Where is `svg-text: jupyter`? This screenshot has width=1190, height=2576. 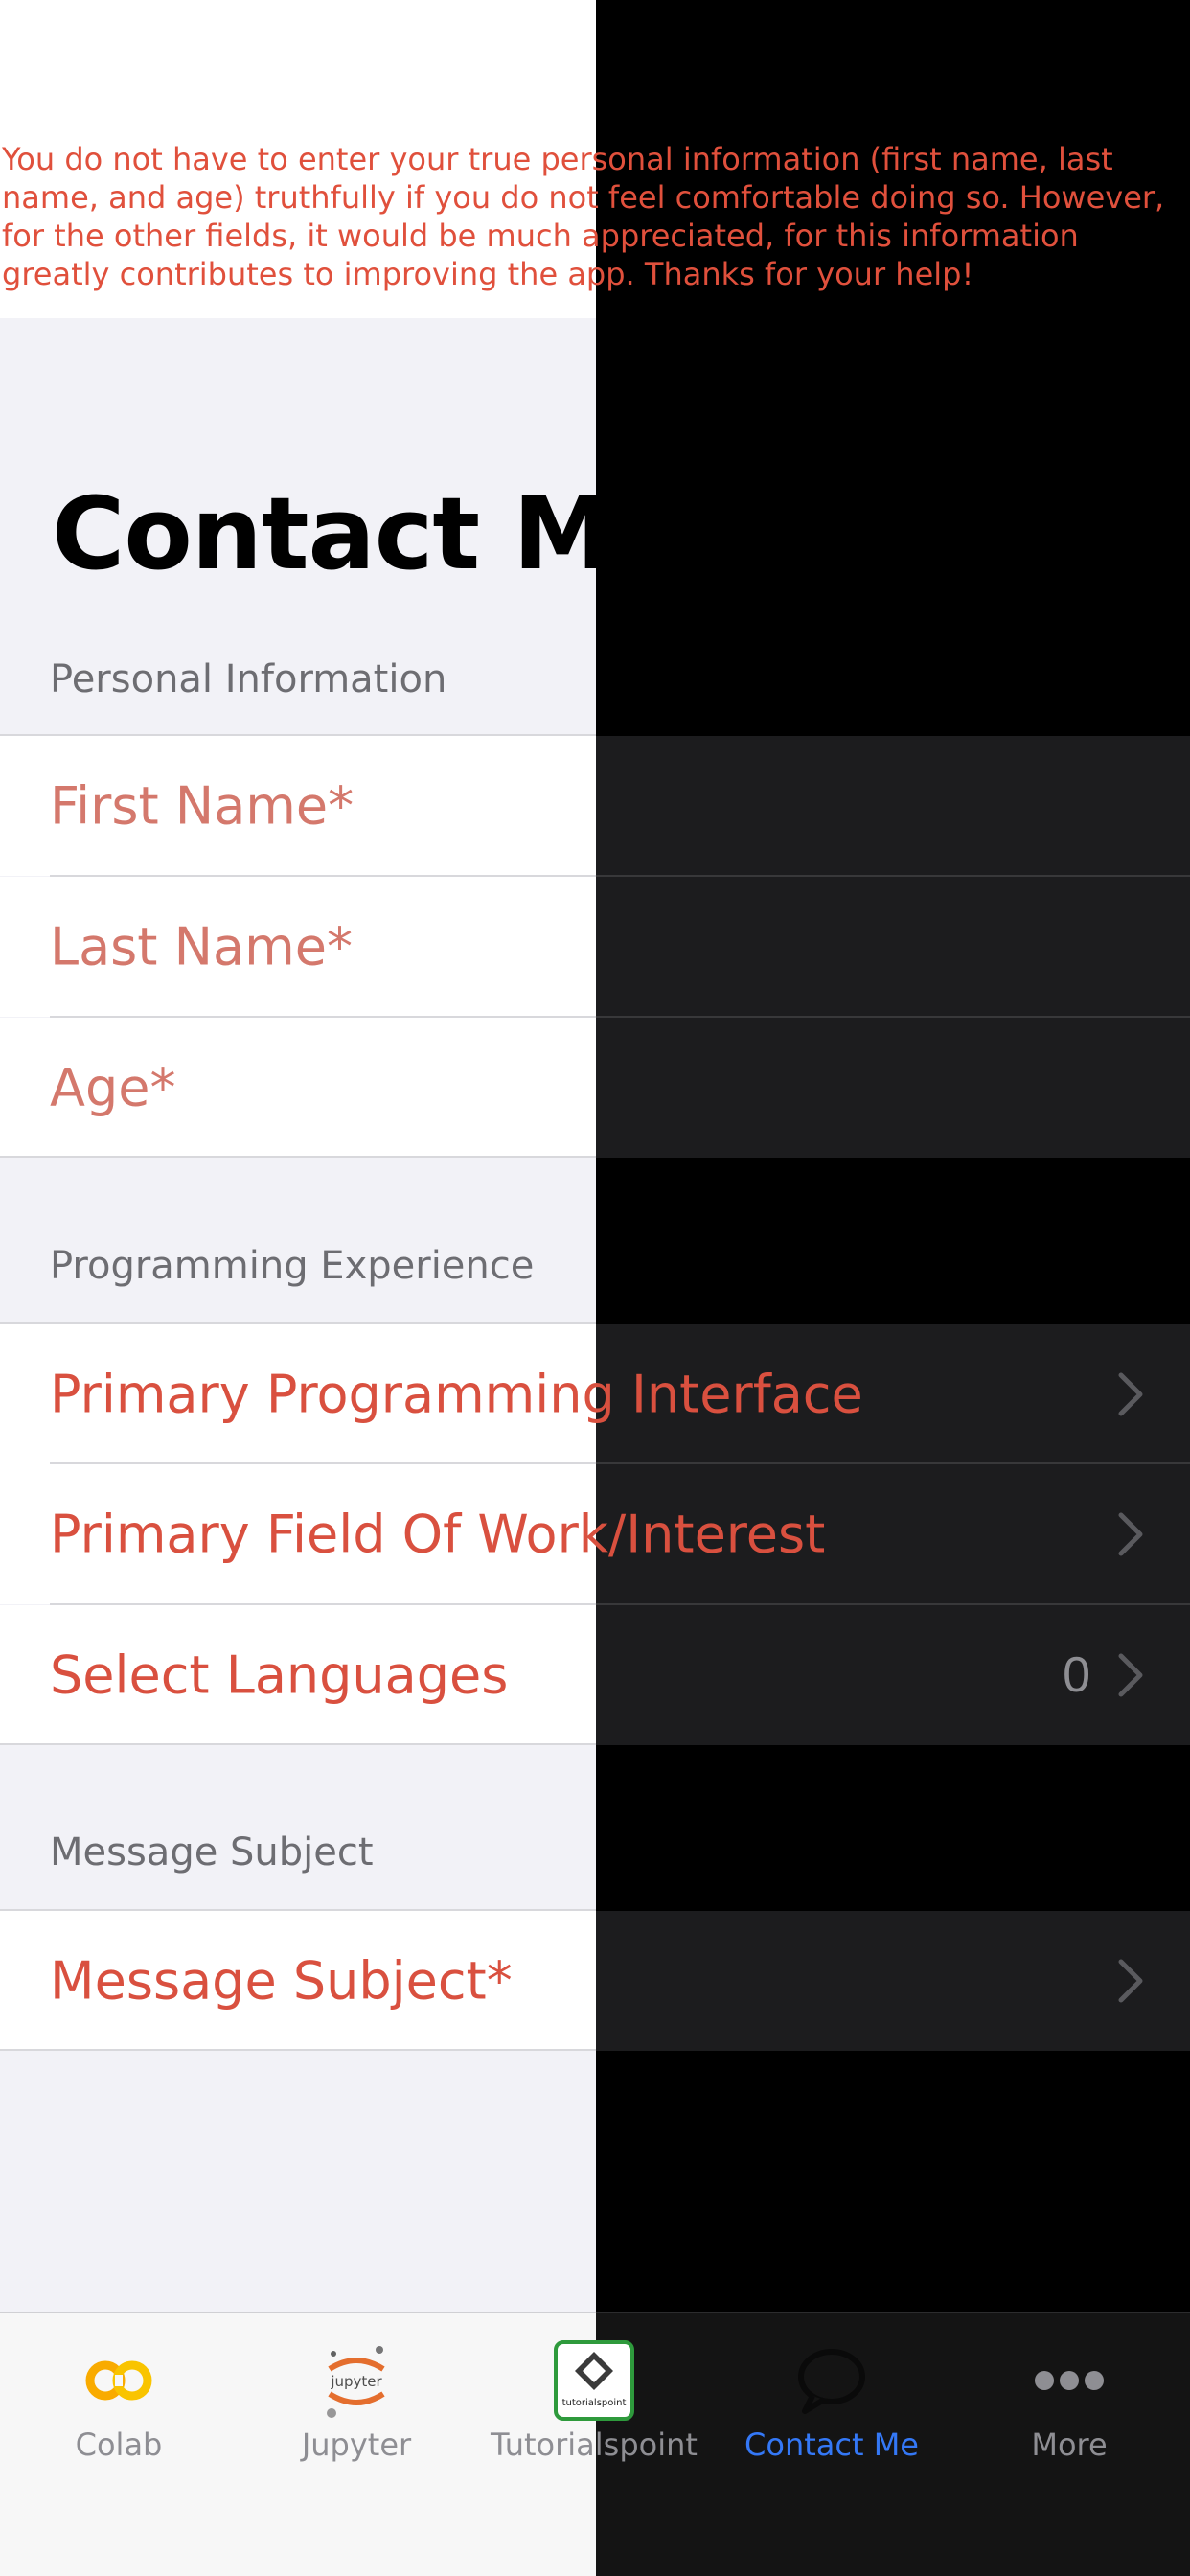
svg-text: jupyter is located at coordinates (356, 2381).